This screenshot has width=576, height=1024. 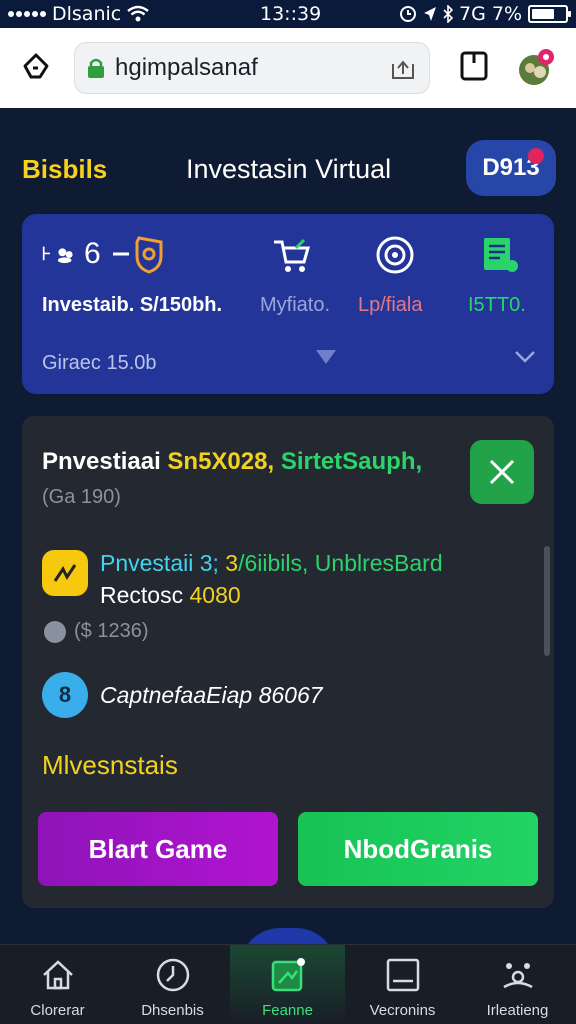 What do you see at coordinates (101, 461) in the screenshot?
I see `panel-title-part1: Pnvestiaai` at bounding box center [101, 461].